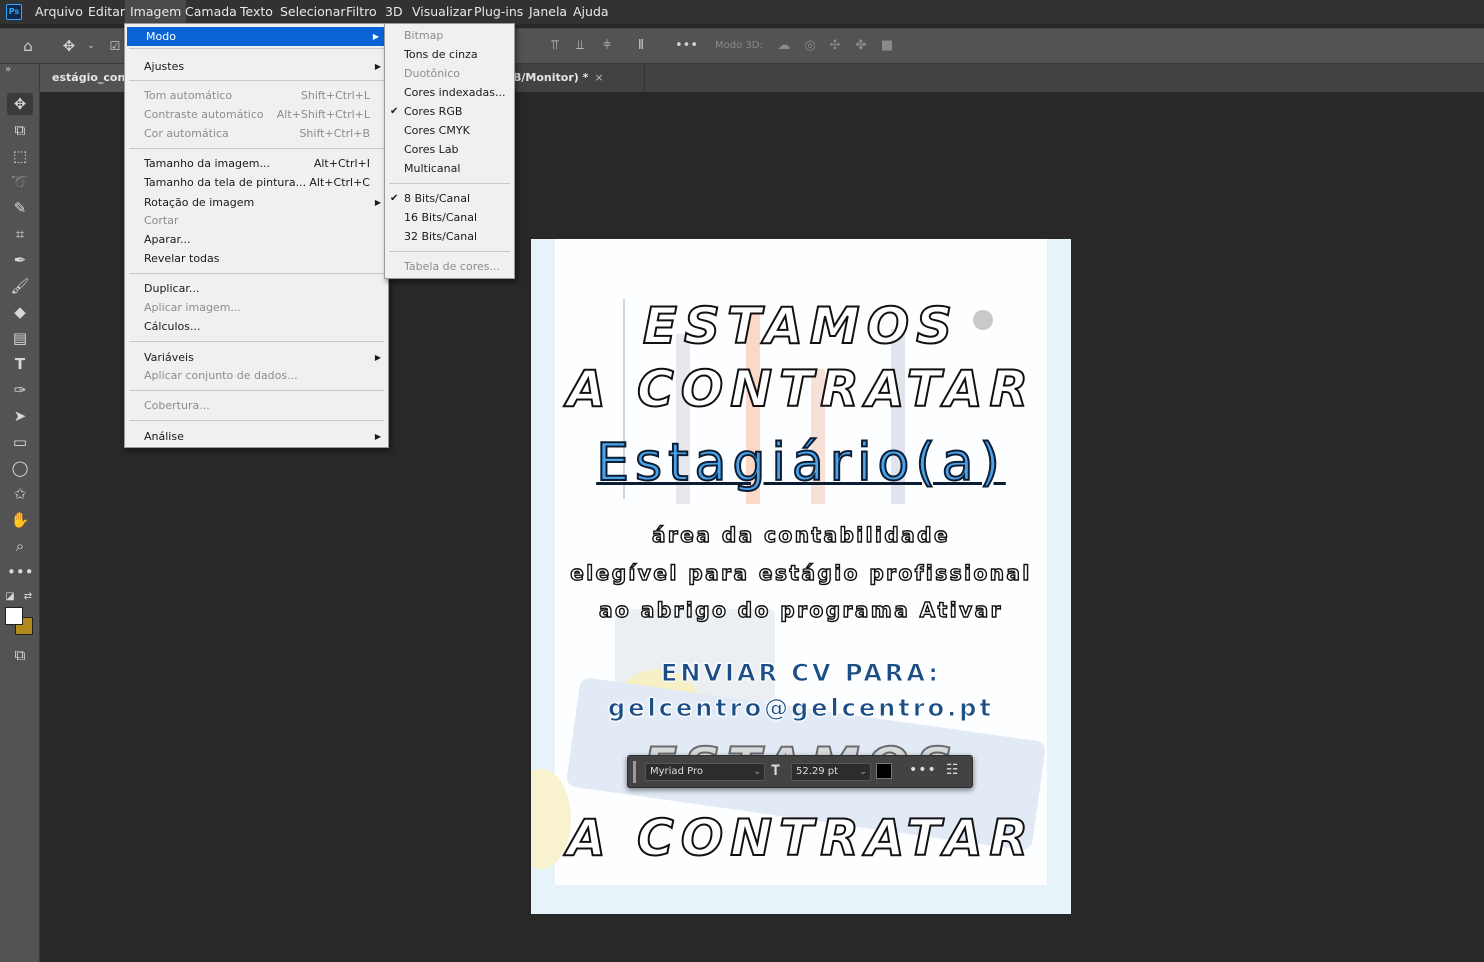 This screenshot has height=962, width=1484. I want to click on close-icon: ×, so click(598, 77).